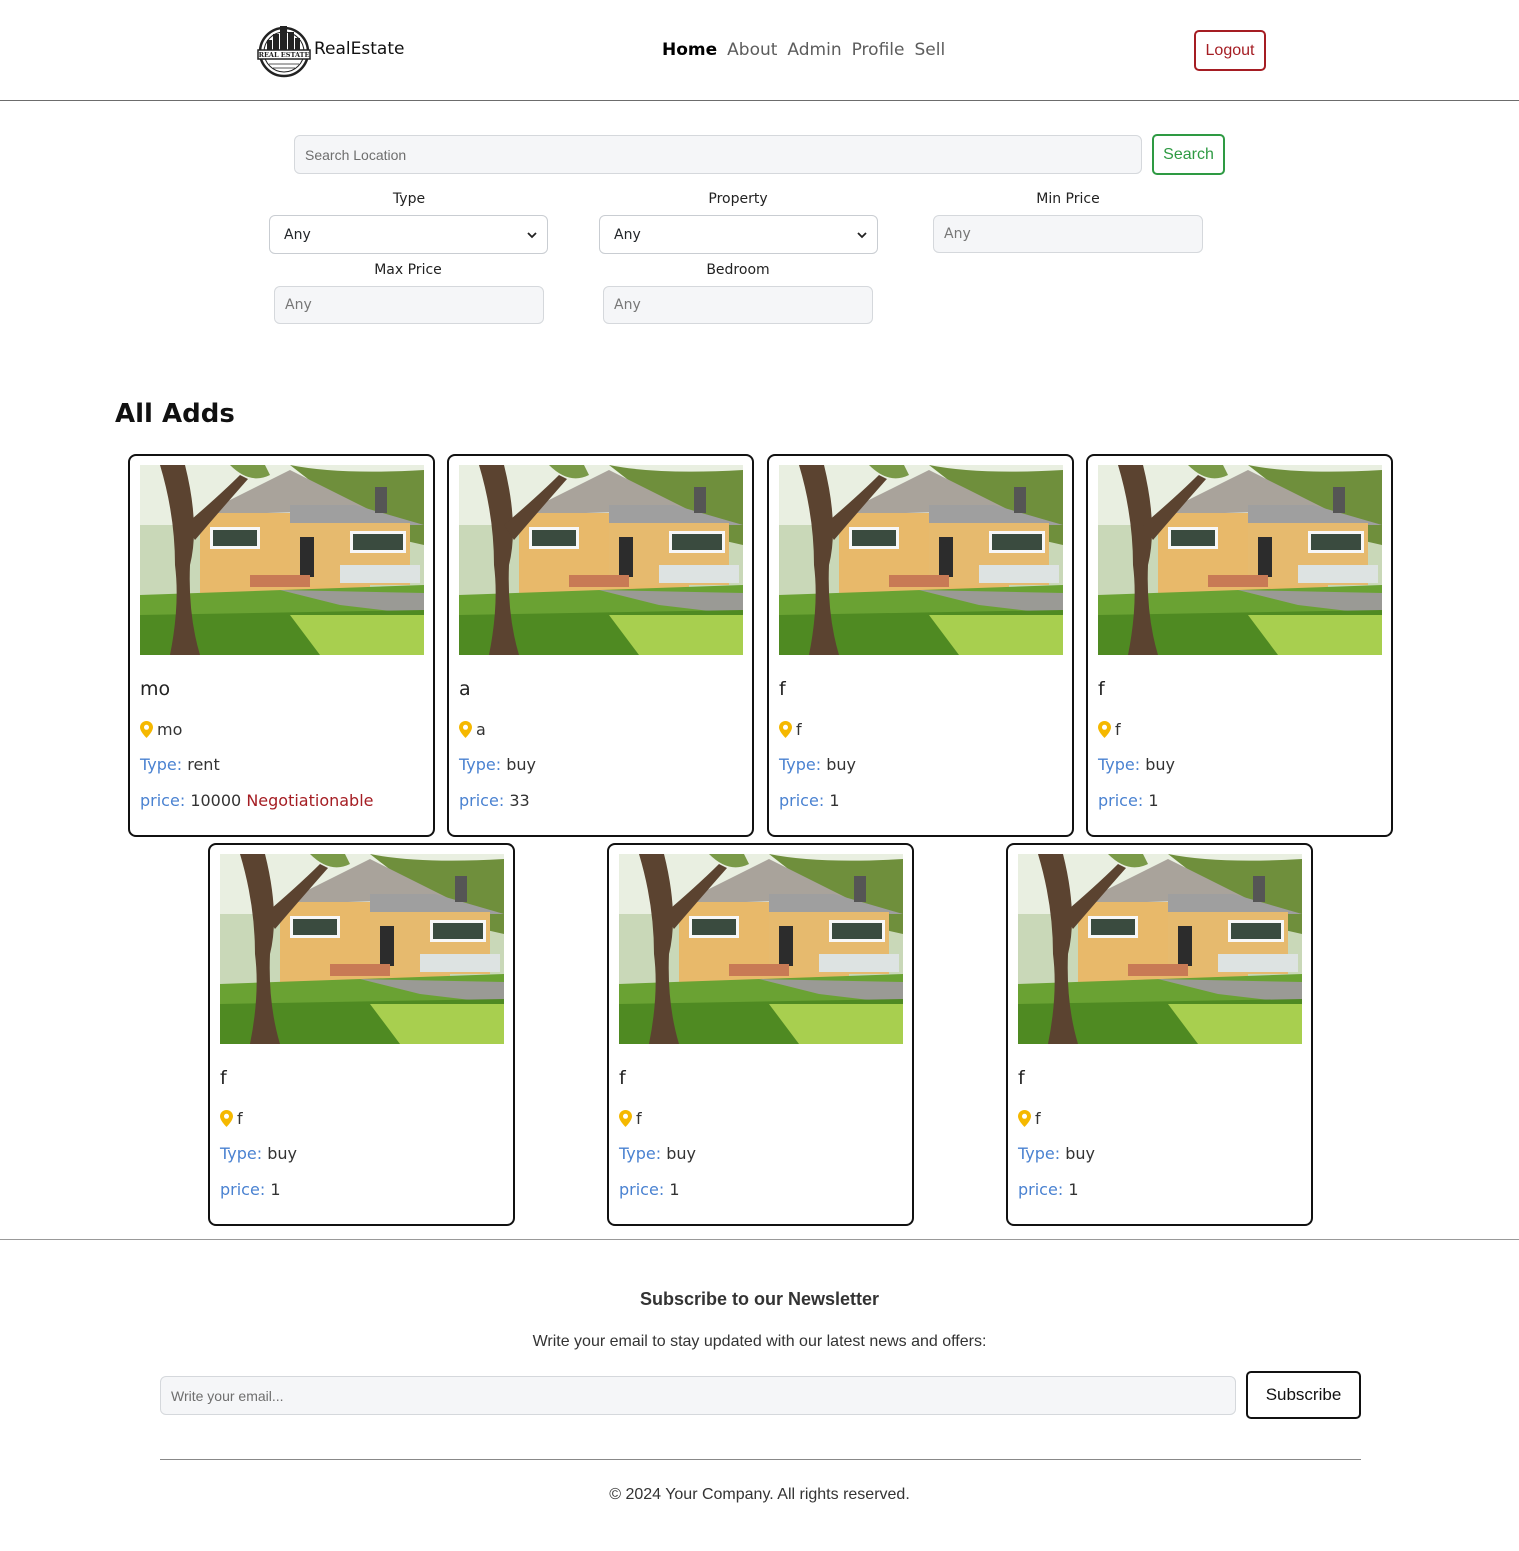 The height and width of the screenshot is (1551, 1519). I want to click on type-filter-label: Type, so click(409, 199).